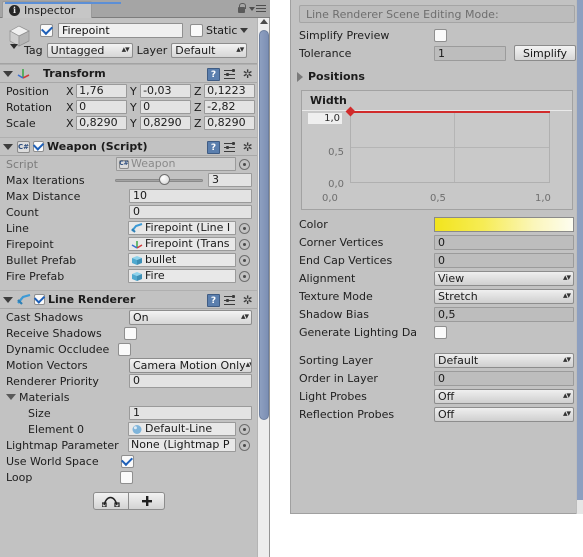  I want to click on sorting-layer-dropdown: Default ▴▾, so click(504, 360).